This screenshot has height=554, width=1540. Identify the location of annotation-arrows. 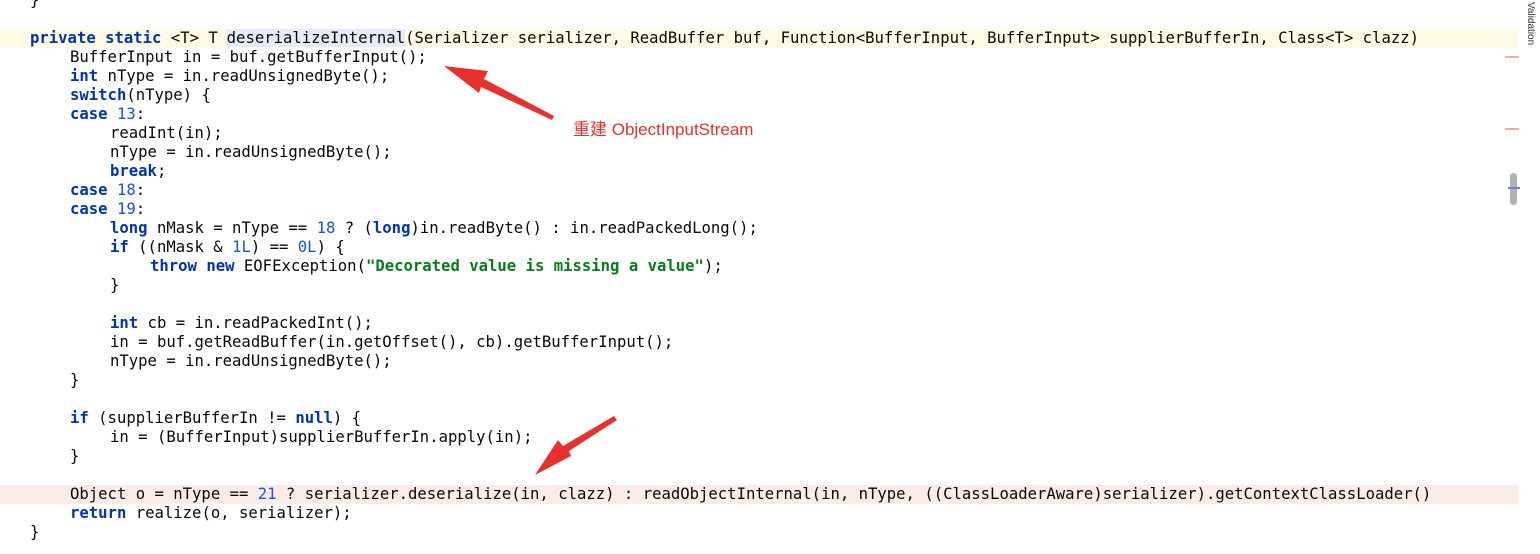
(530, 270).